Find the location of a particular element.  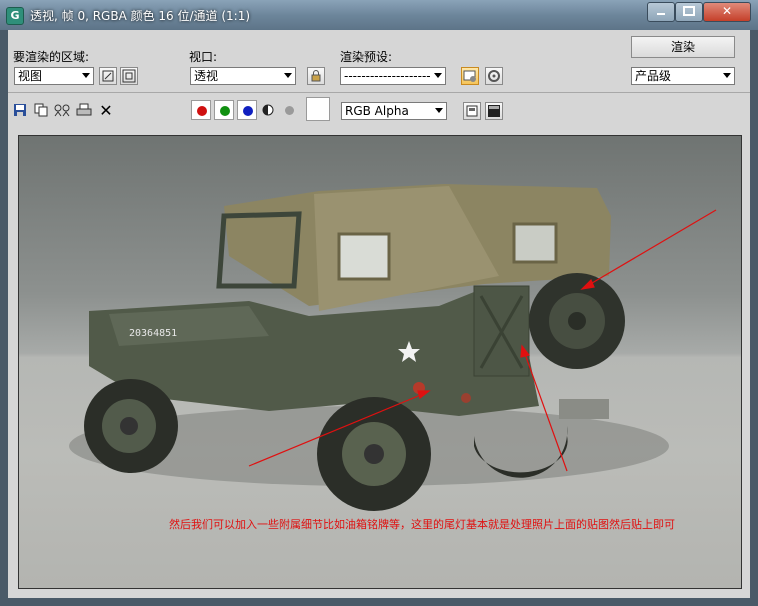

green-dot-icon is located at coordinates (225, 111).